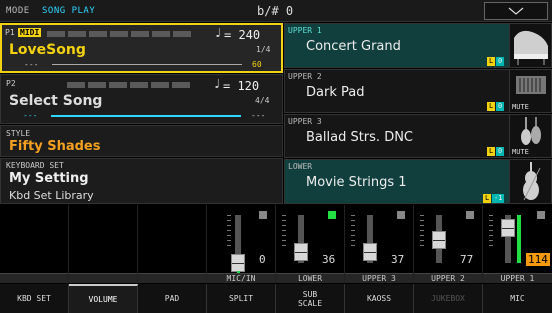 This screenshot has width=552, height=313. I want to click on player-2-panel: P2 ♩ = 120 Select Song 4/4 --- ---, so click(141, 99).